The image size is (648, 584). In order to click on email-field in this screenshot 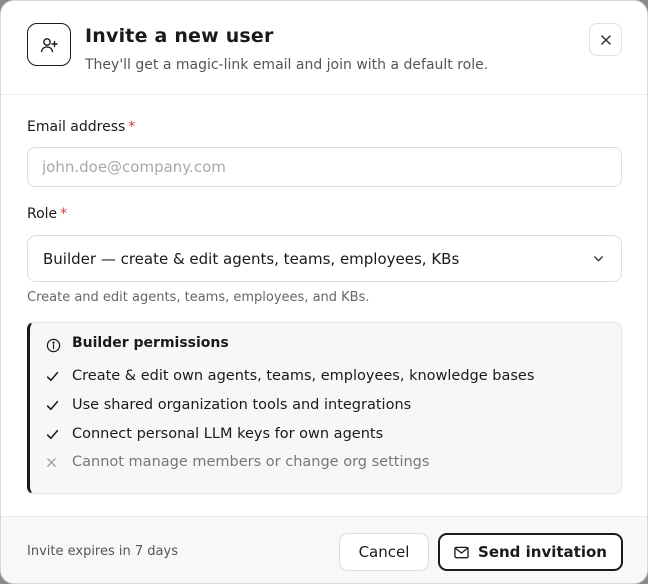, I will do `click(324, 167)`.